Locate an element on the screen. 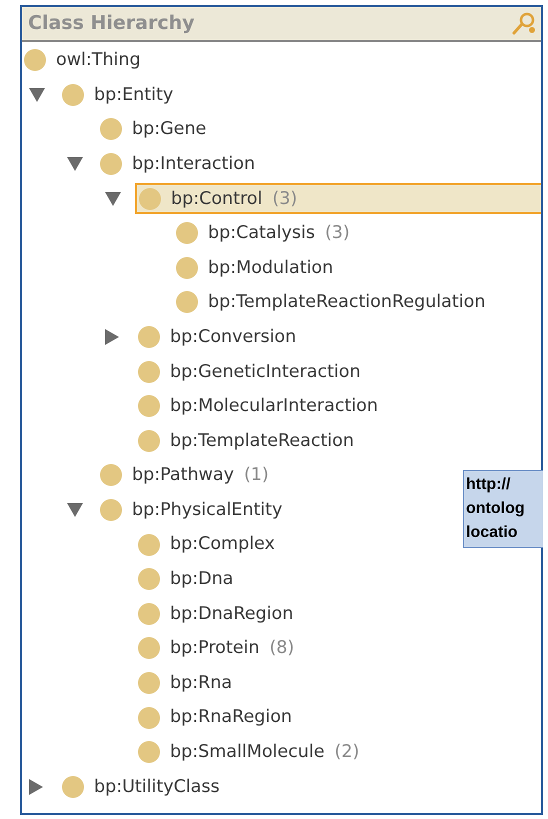  panel-title: Class Hierarchy is located at coordinates (111, 23).